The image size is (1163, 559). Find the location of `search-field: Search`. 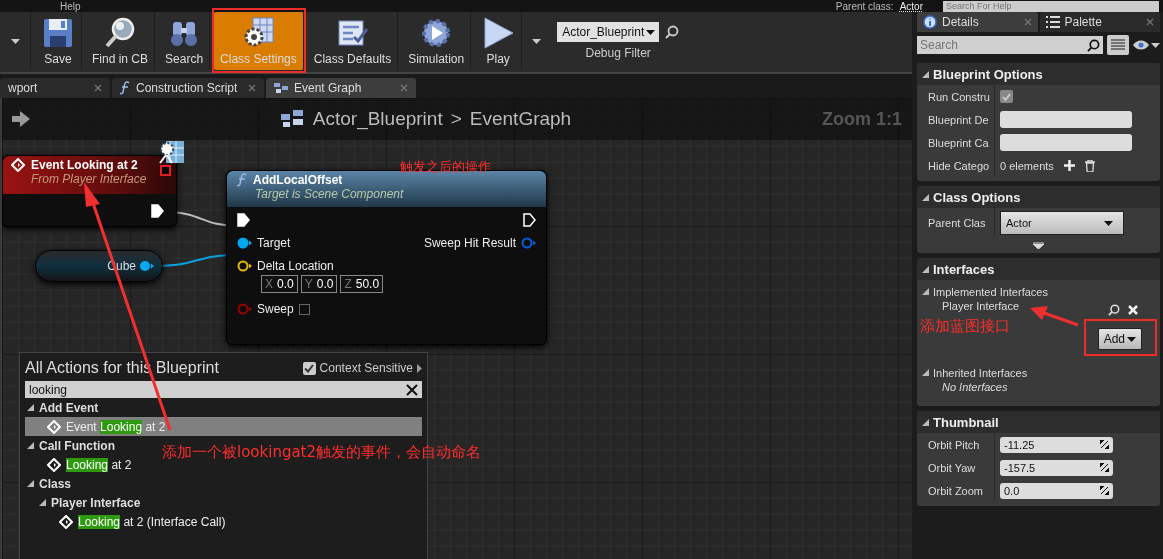

search-field: Search is located at coordinates (1002, 45).